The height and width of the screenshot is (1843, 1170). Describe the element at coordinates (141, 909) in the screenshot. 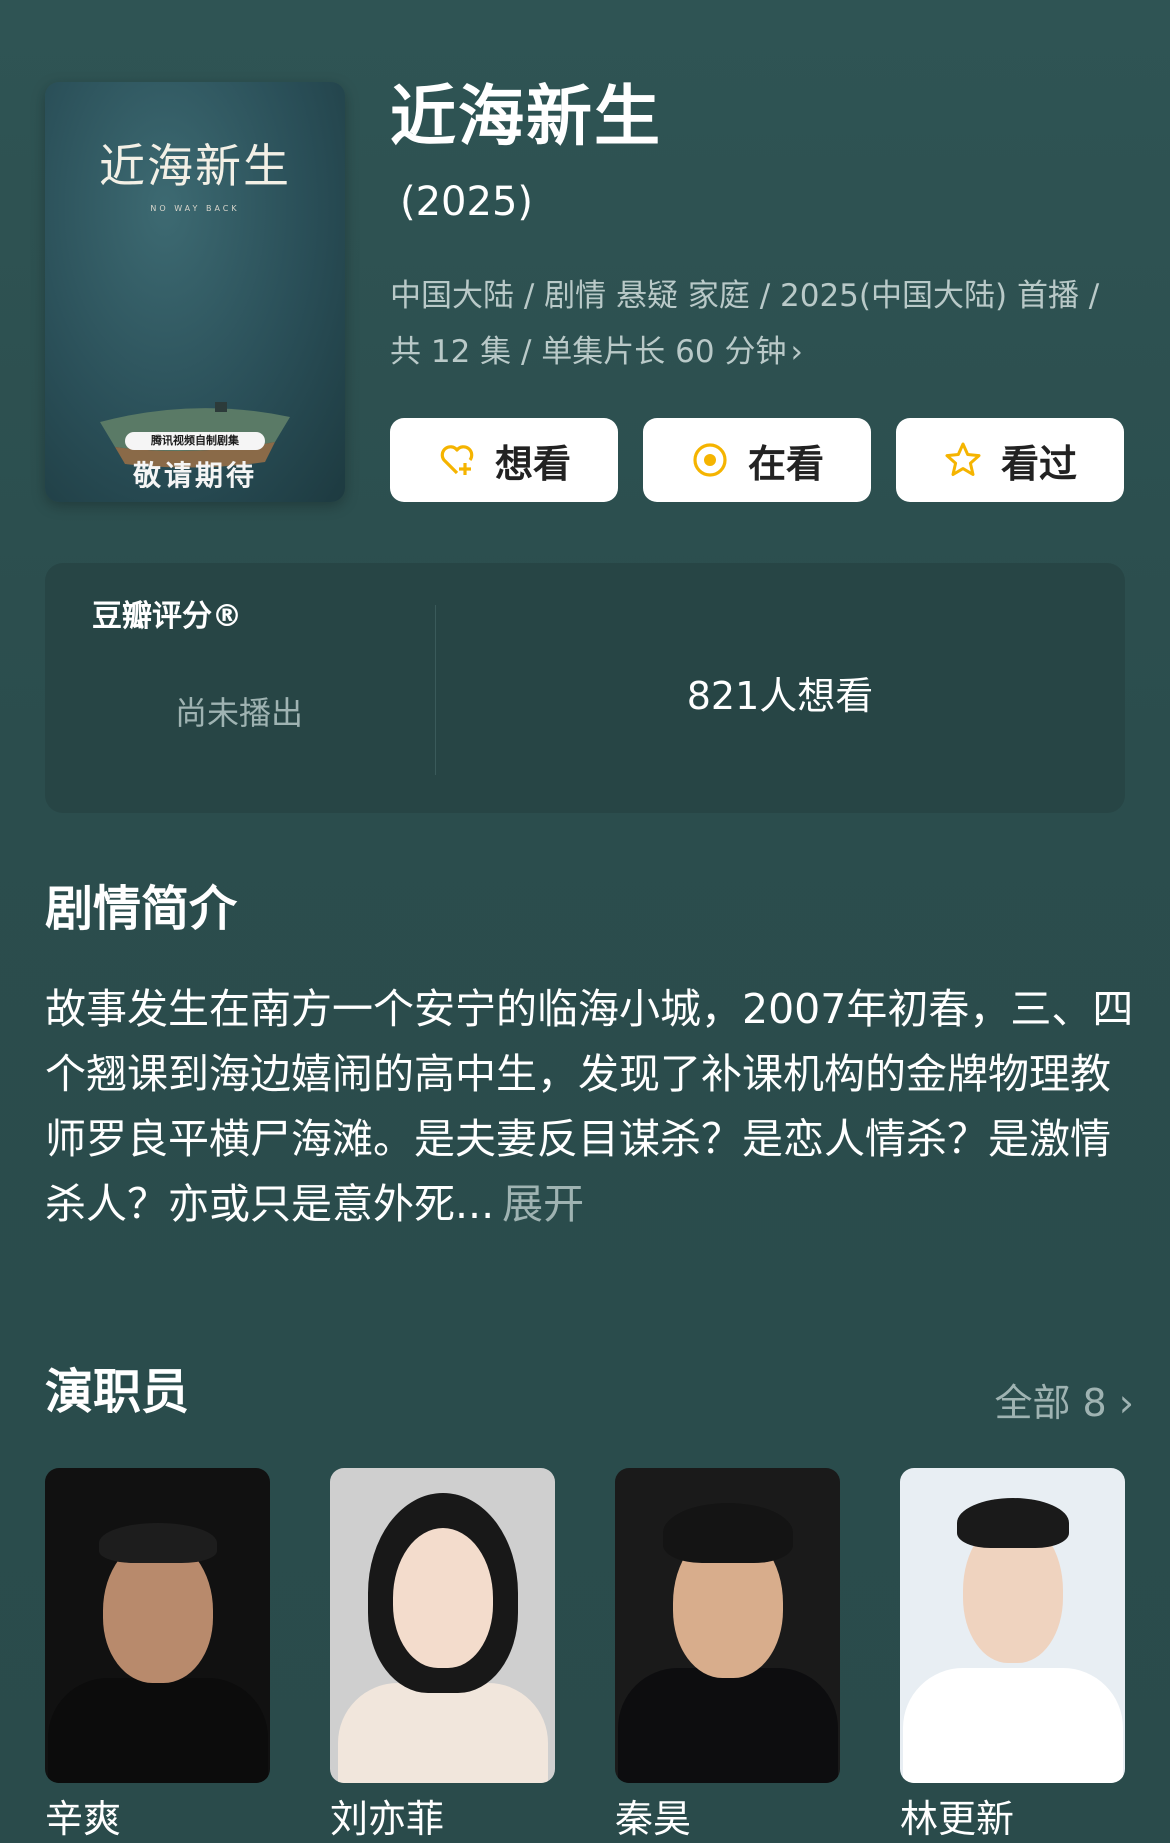

I see `synopsis-heading: 剧情简介` at that location.